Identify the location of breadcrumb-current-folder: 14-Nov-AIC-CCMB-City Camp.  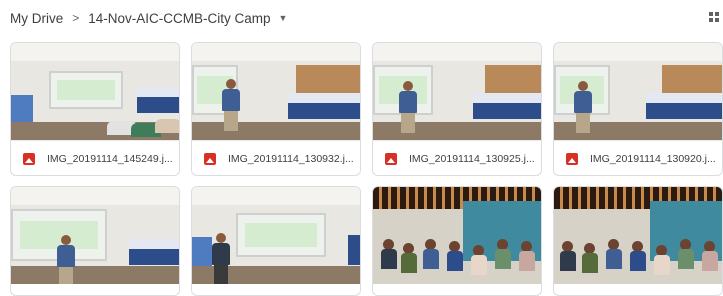
(179, 18).